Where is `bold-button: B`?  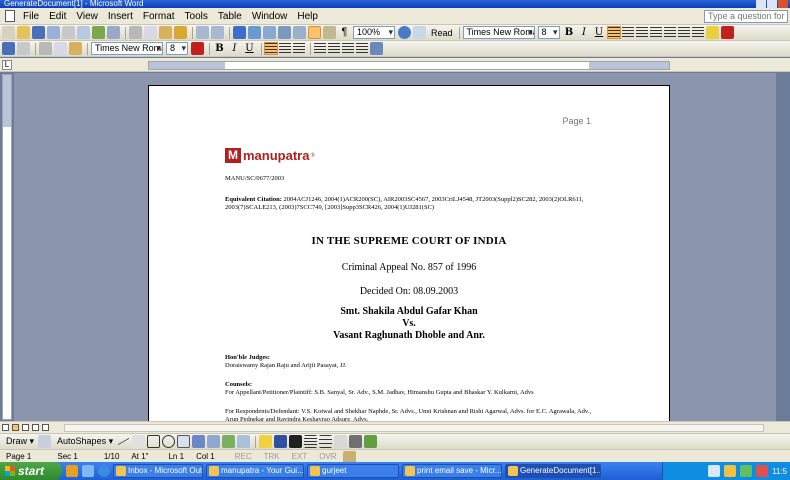
bold-button: B is located at coordinates (219, 48).